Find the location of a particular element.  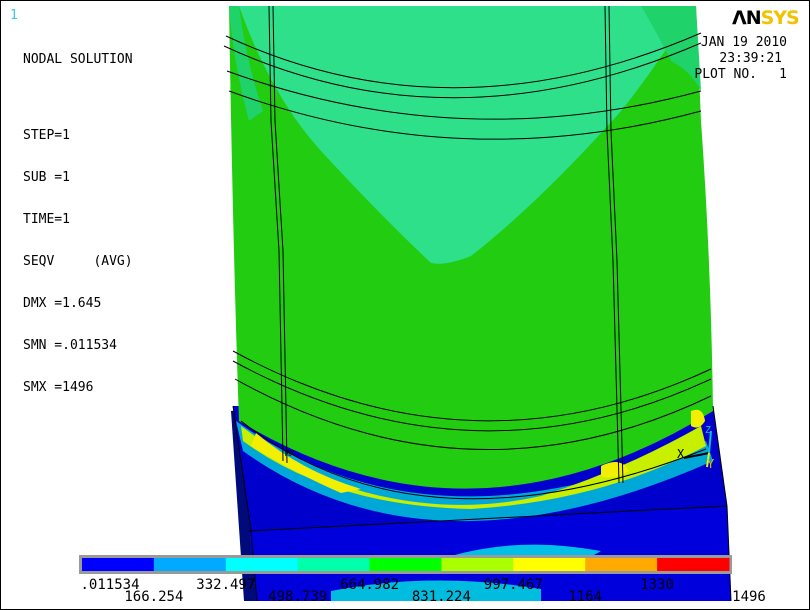

contour-legend-bar is located at coordinates (405, 564).